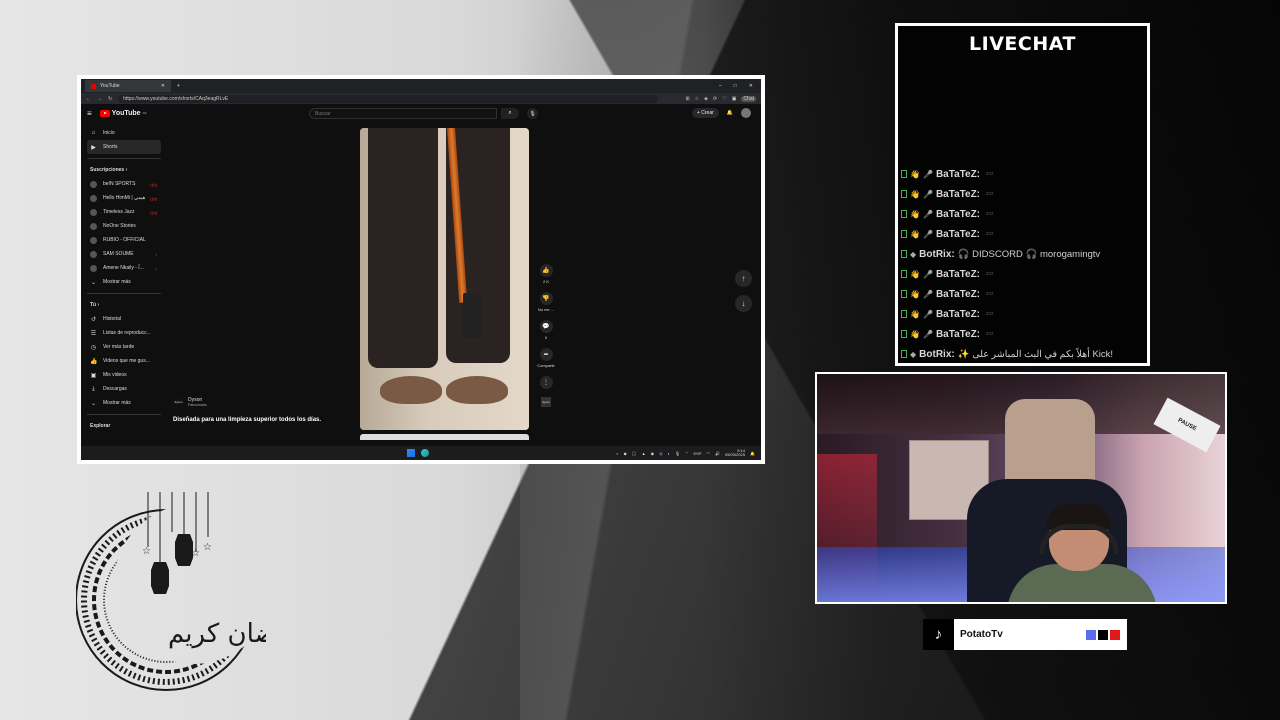  What do you see at coordinates (720, 86) in the screenshot?
I see `minimize-icon: –` at bounding box center [720, 86].